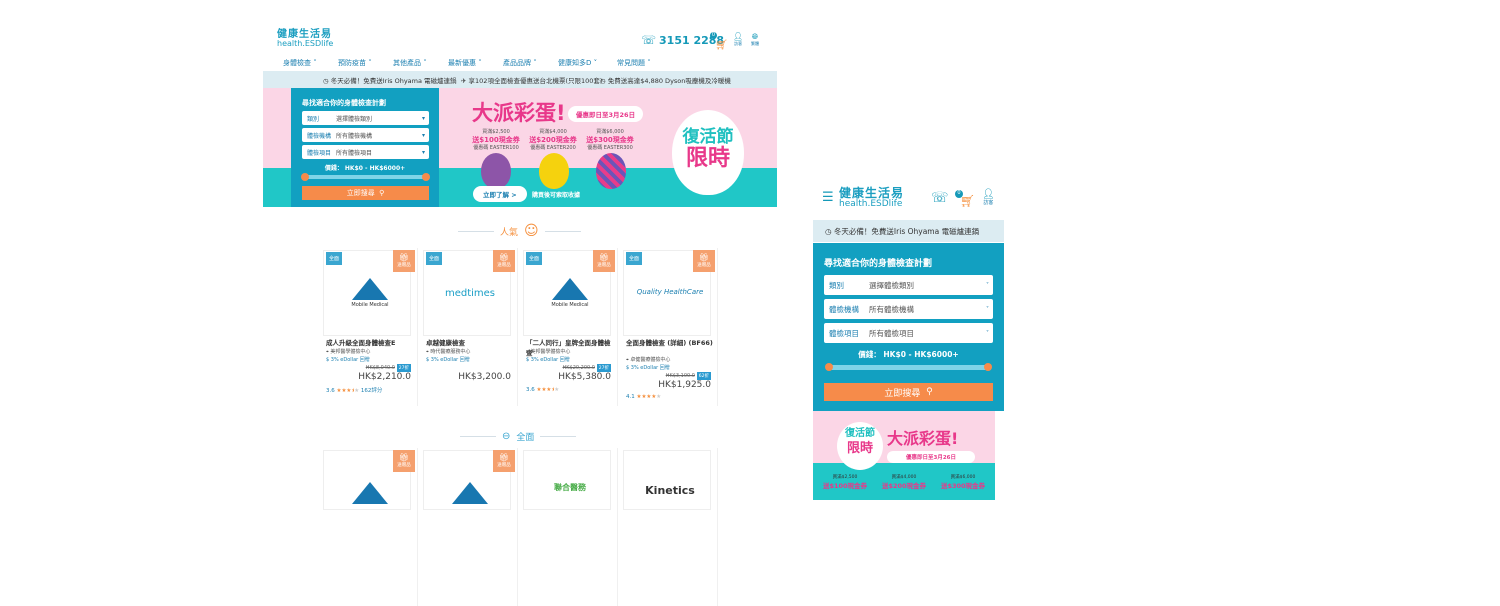 This screenshot has height=606, width=1500. Describe the element at coordinates (313, 119) in the screenshot. I see `field-label: 類別` at that location.